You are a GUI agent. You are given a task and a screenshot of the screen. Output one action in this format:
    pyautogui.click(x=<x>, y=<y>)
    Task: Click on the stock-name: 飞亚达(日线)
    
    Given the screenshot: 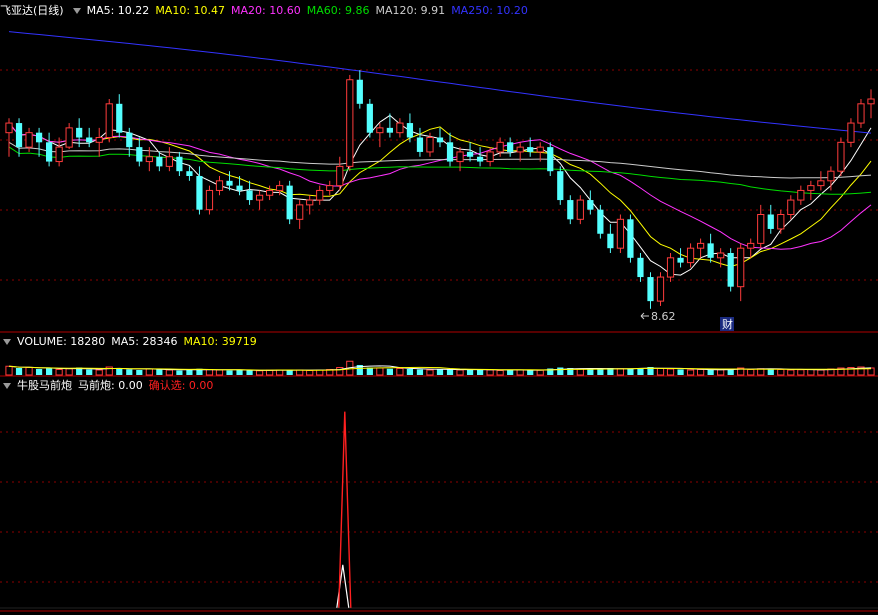 What is the action you would take?
    pyautogui.click(x=32, y=10)
    